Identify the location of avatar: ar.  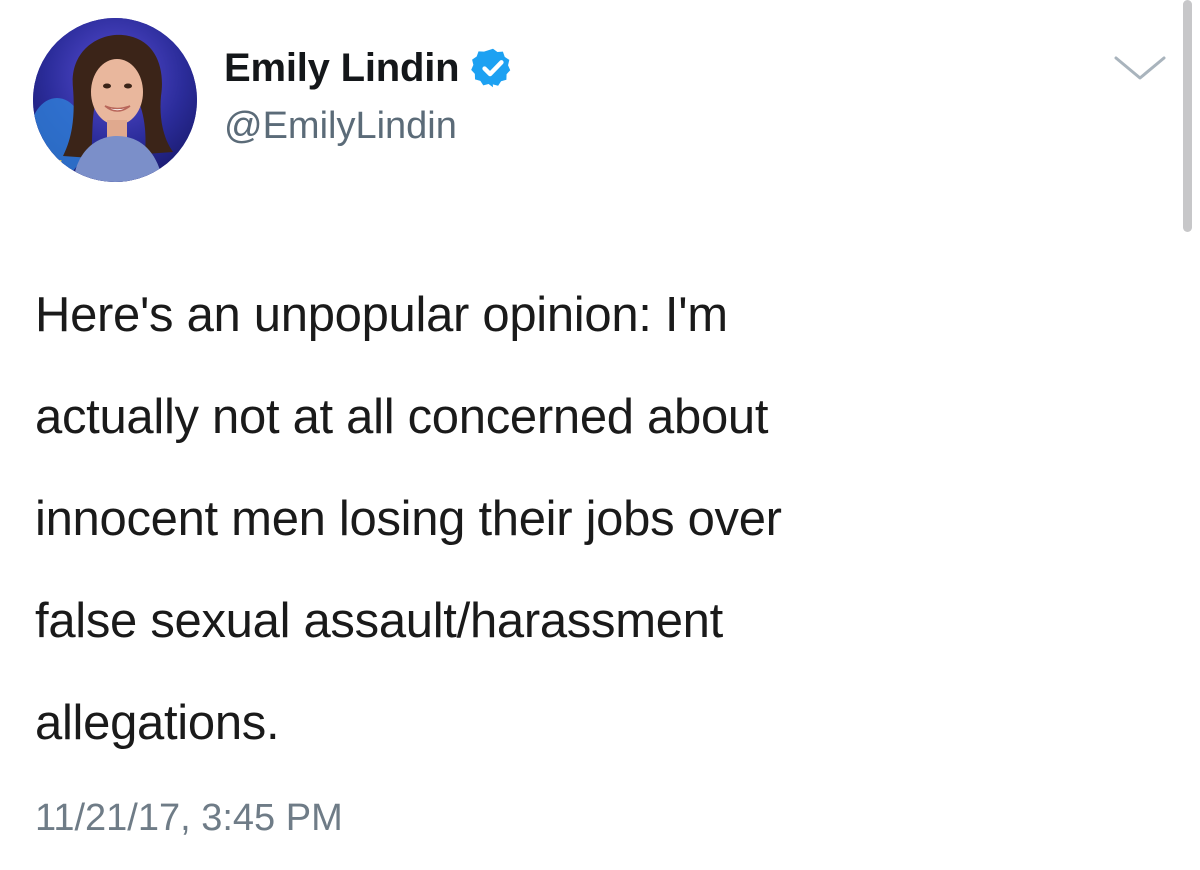
(115, 100).